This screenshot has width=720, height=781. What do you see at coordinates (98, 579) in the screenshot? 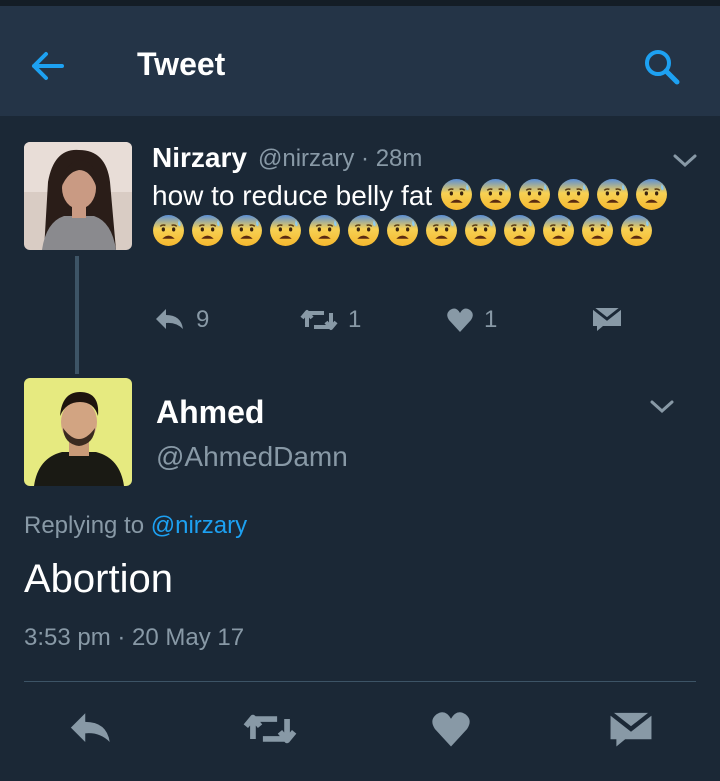
I see `tweet-text: Abortion` at bounding box center [98, 579].